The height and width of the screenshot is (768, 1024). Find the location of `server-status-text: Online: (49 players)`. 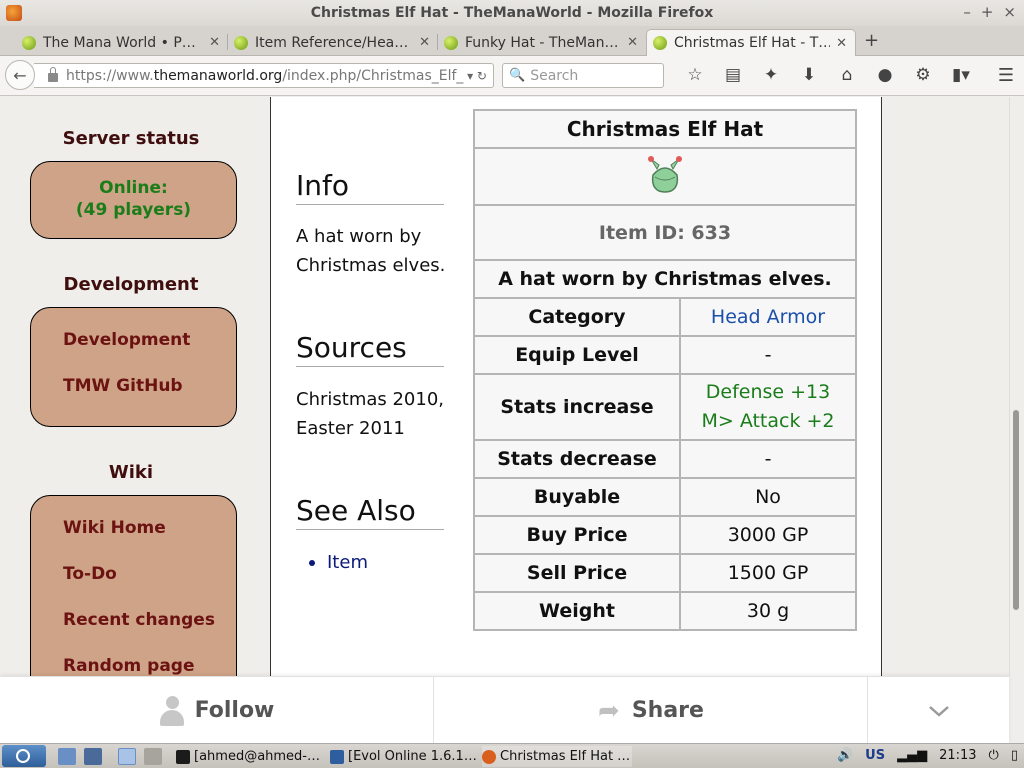

server-status-text: Online: (49 players) is located at coordinates (133, 191).